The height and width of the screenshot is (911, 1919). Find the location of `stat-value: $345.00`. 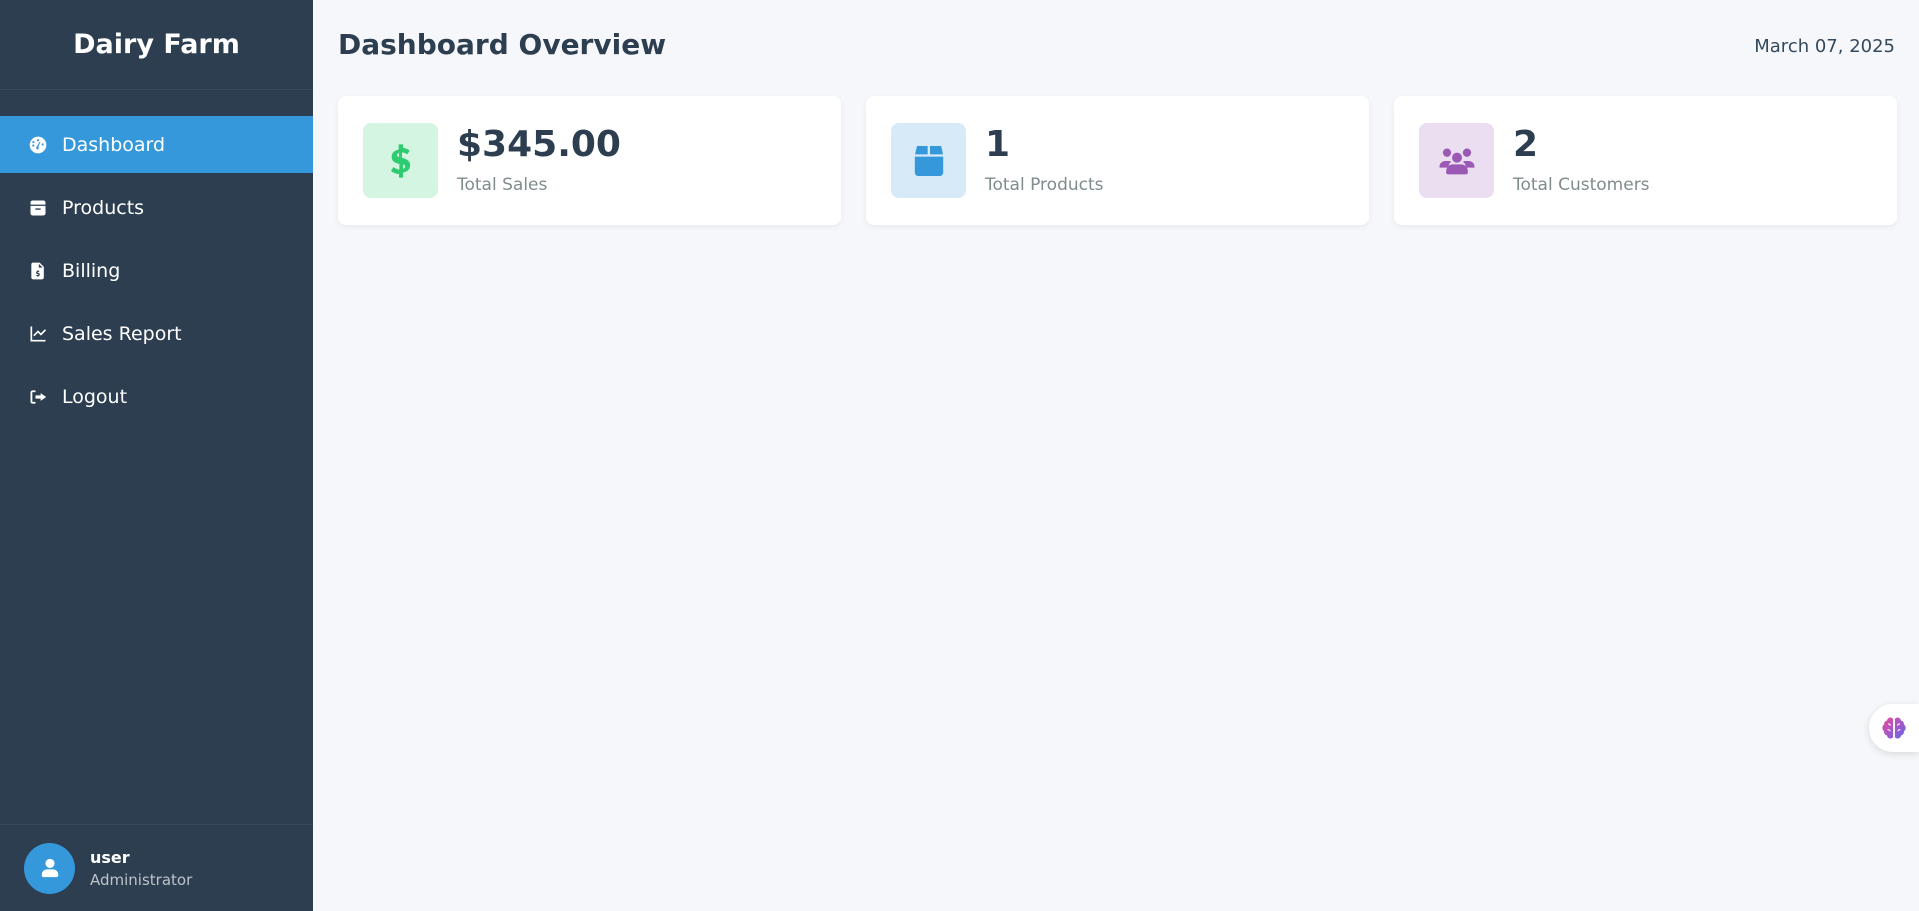

stat-value: $345.00 is located at coordinates (539, 144).